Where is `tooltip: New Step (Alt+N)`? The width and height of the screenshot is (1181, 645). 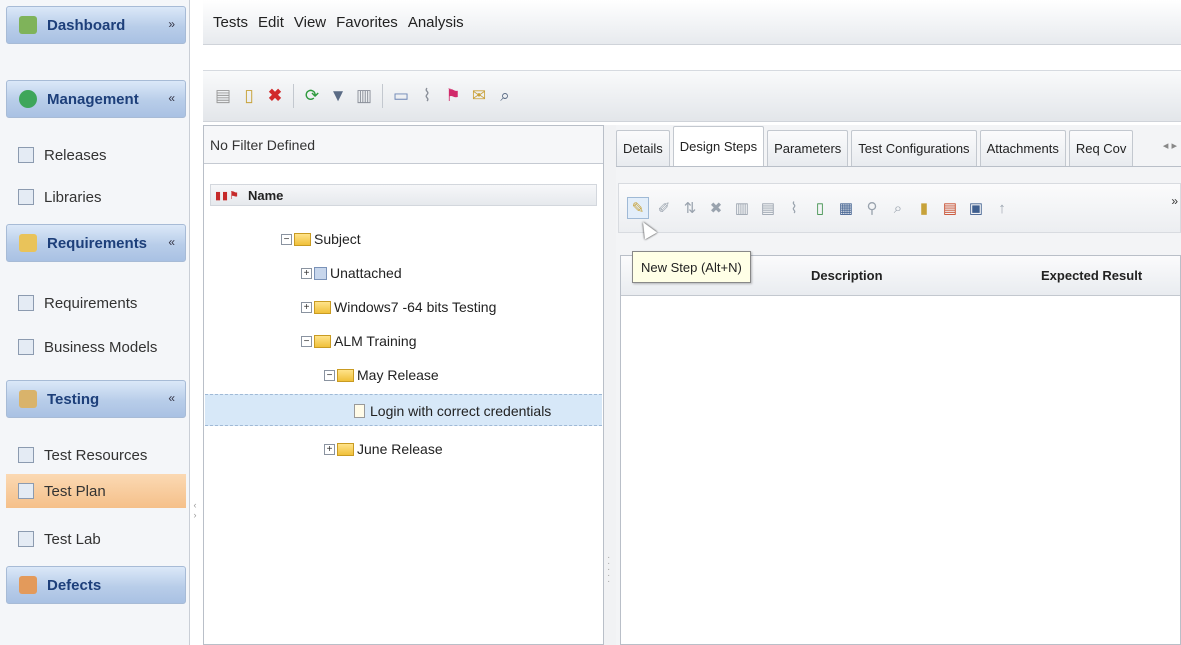
tooltip: New Step (Alt+N) is located at coordinates (691, 267).